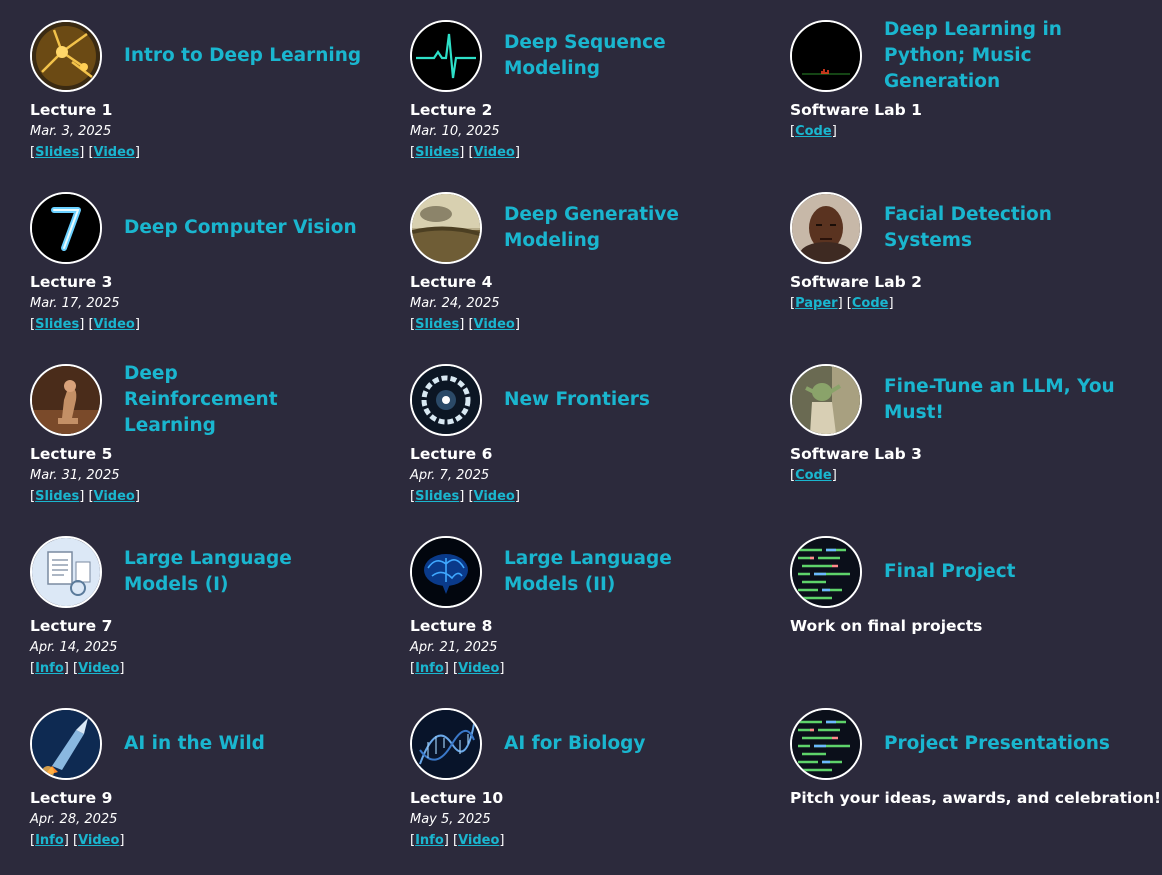 The width and height of the screenshot is (1162, 875). Describe the element at coordinates (599, 572) in the screenshot. I see `card-title-link: Large Language Models (II)` at that location.